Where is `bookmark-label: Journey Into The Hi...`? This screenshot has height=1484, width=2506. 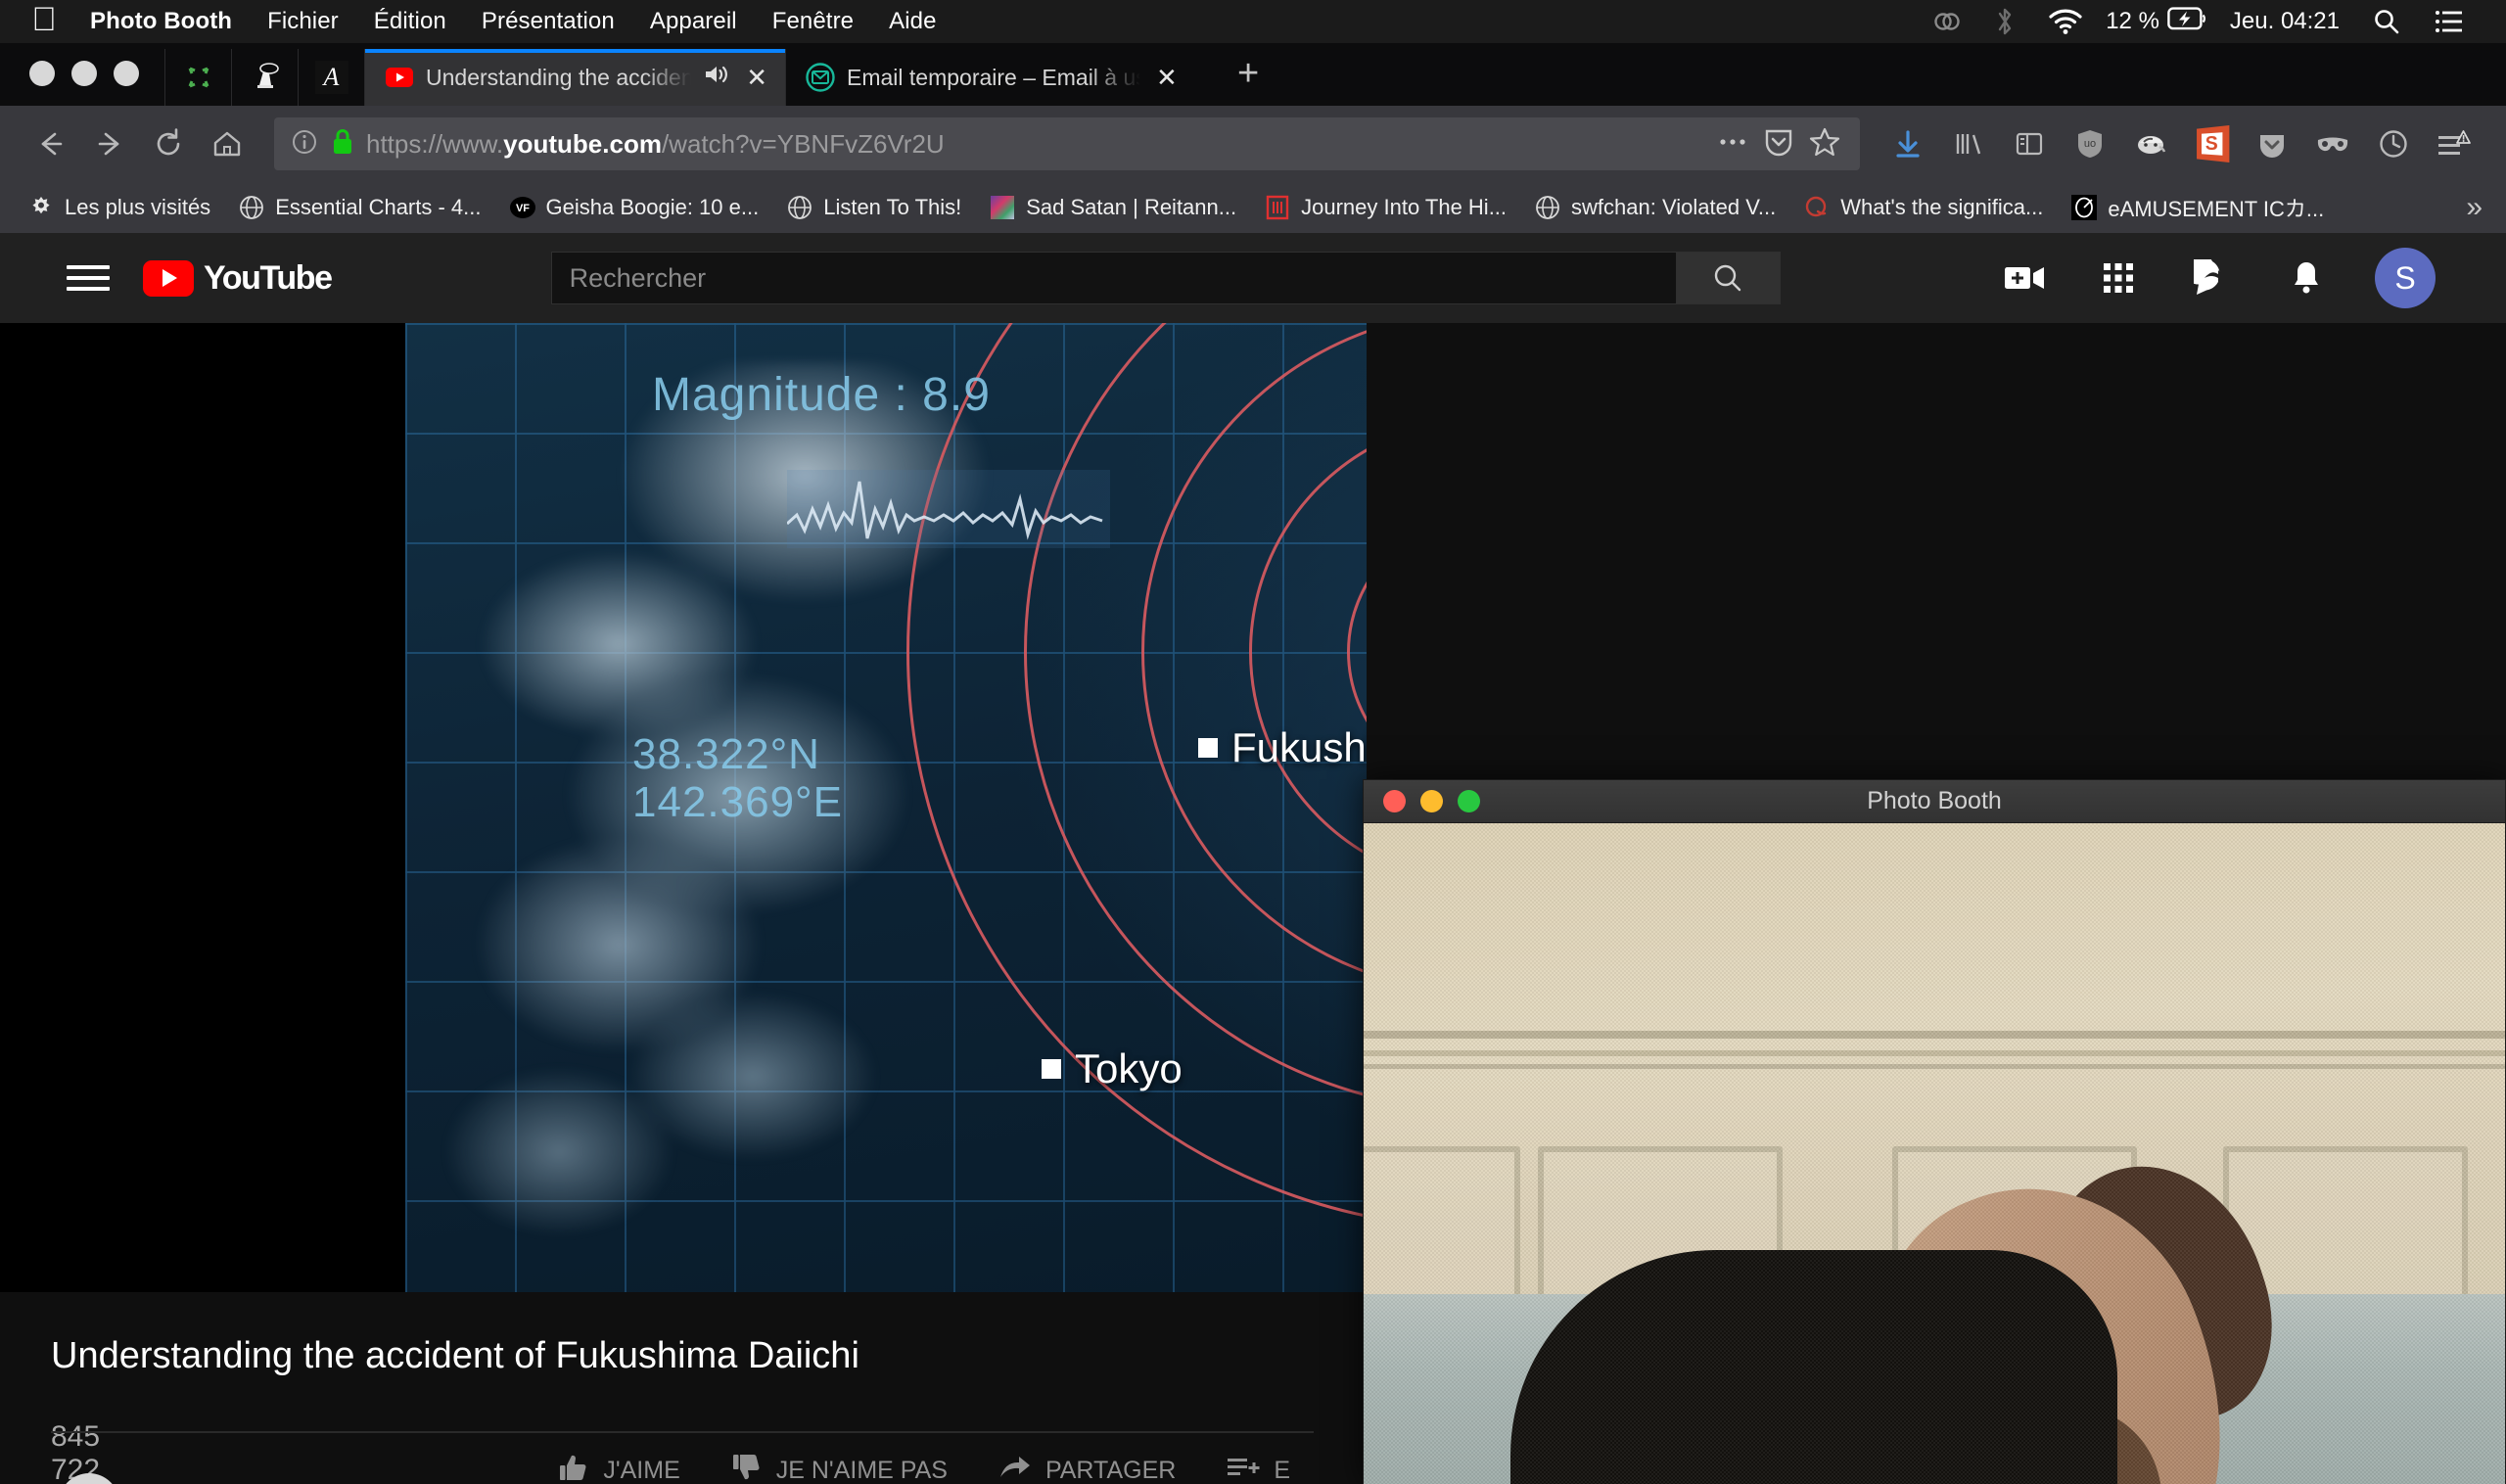 bookmark-label: Journey Into The Hi... is located at coordinates (1404, 207).